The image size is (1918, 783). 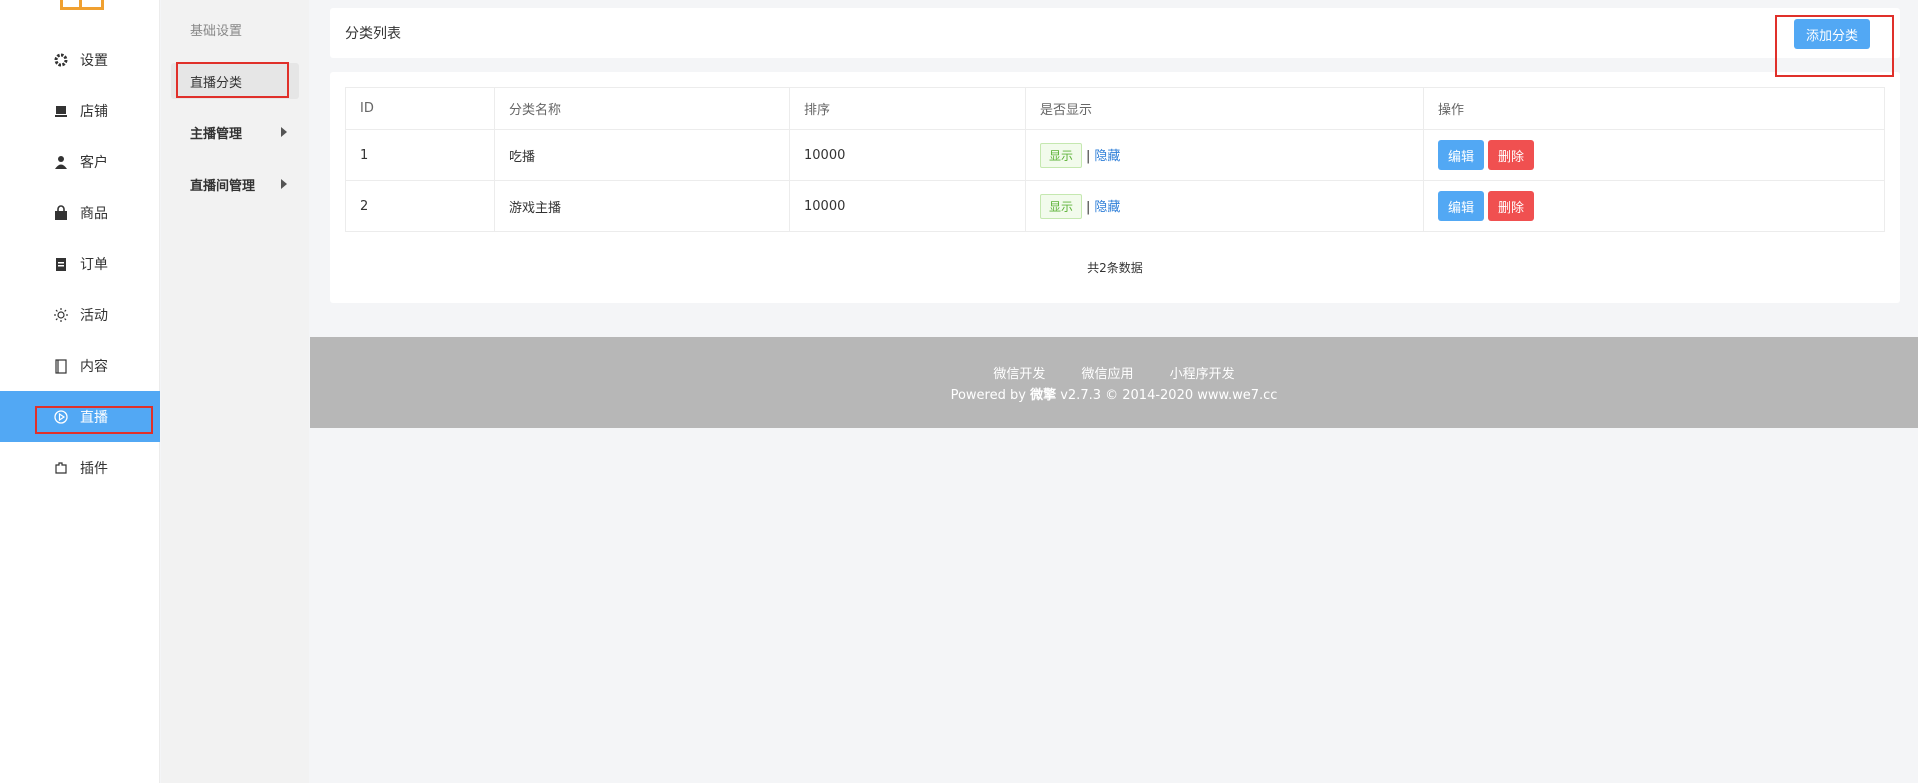 I want to click on sidebar-item-activity: 活动, so click(x=80, y=314).